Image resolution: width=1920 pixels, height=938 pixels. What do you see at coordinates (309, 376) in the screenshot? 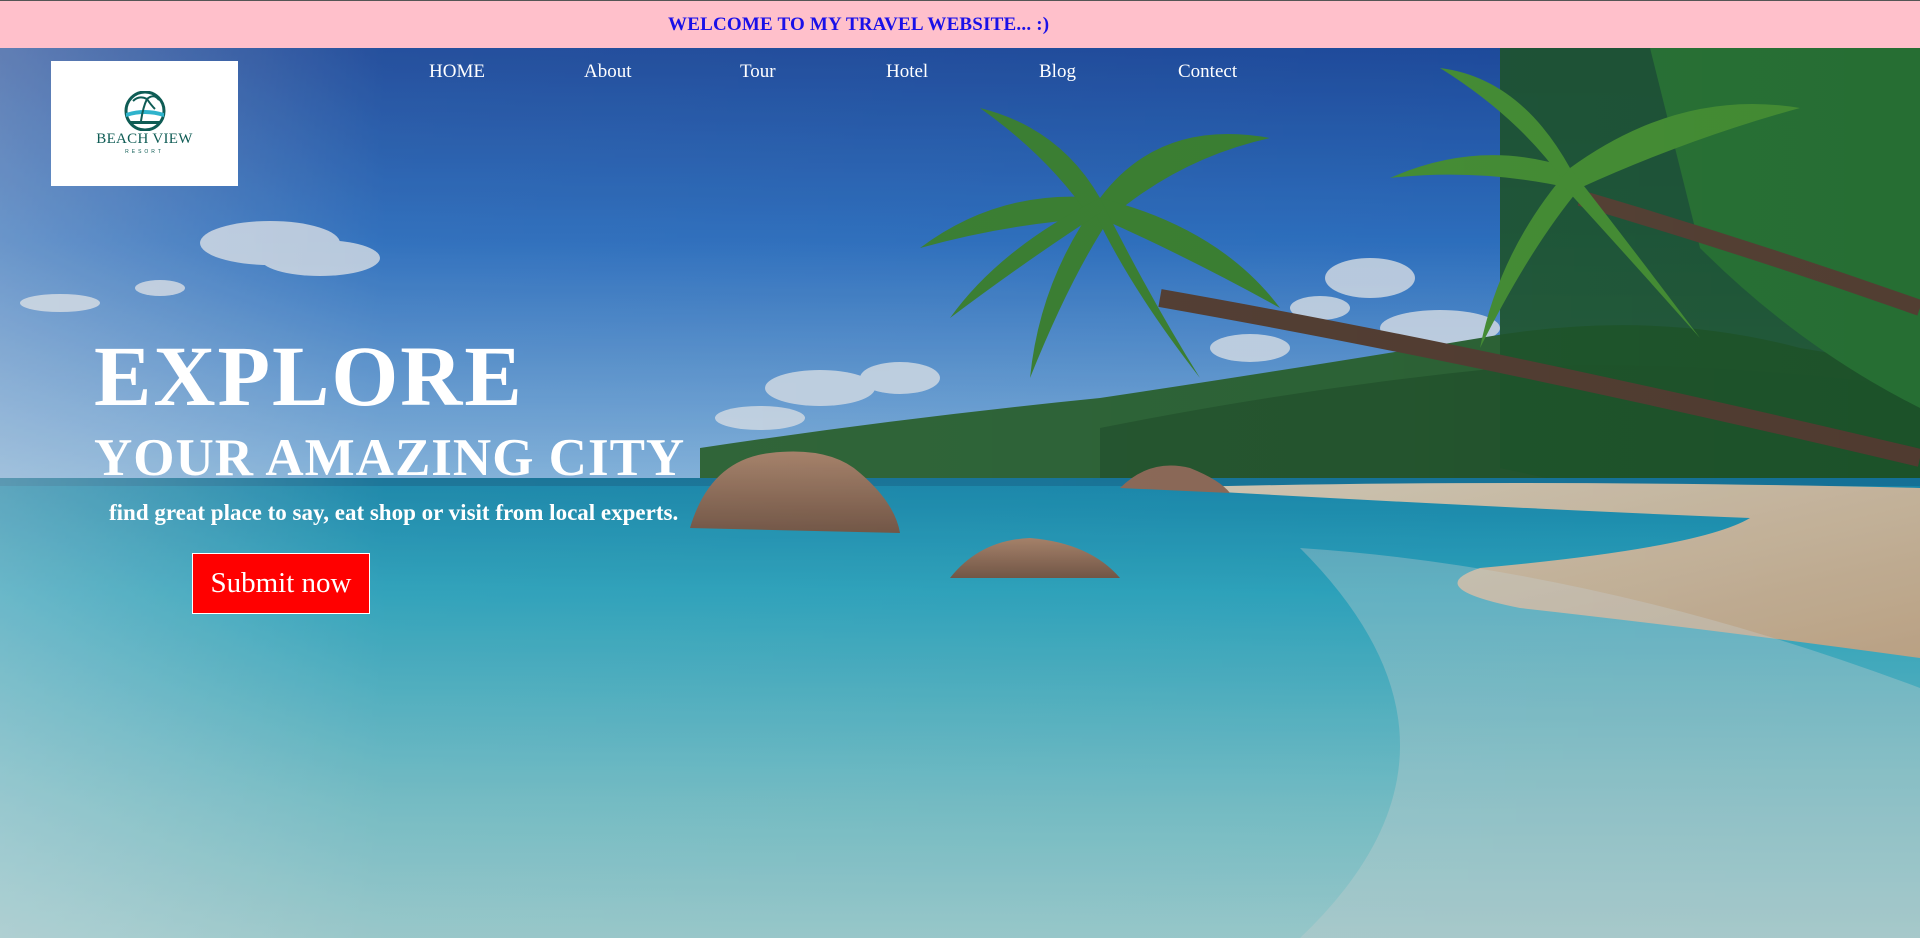
I see `hero-headline: EXPLORE` at bounding box center [309, 376].